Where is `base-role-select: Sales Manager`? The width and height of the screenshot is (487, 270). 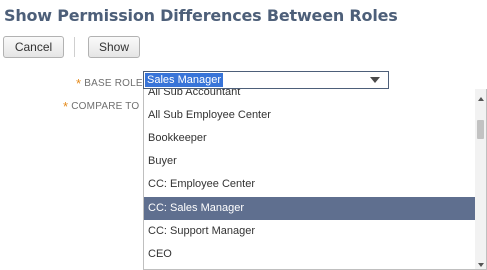 base-role-select: Sales Manager is located at coordinates (266, 80).